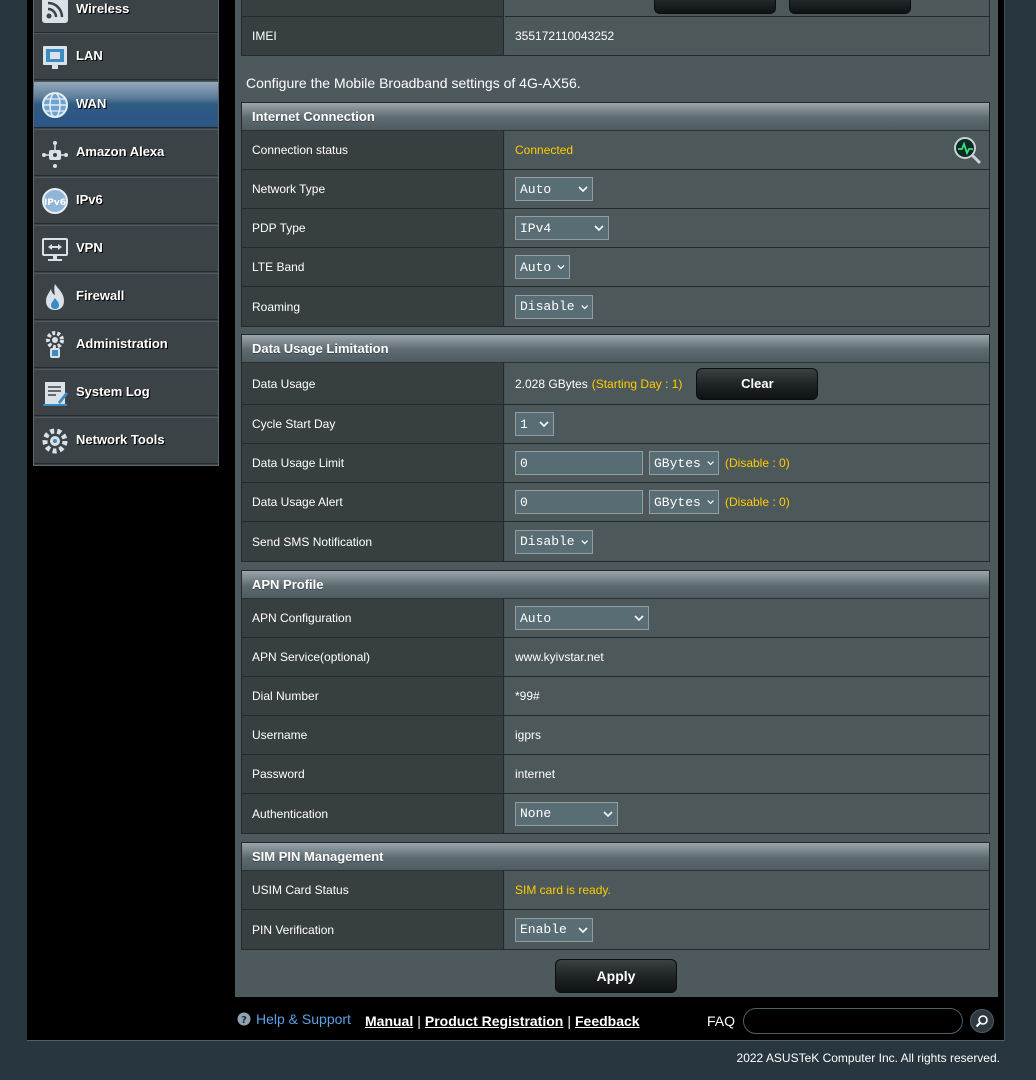 This screenshot has width=1036, height=1080. I want to click on roaming-select: Disable, so click(554, 306).